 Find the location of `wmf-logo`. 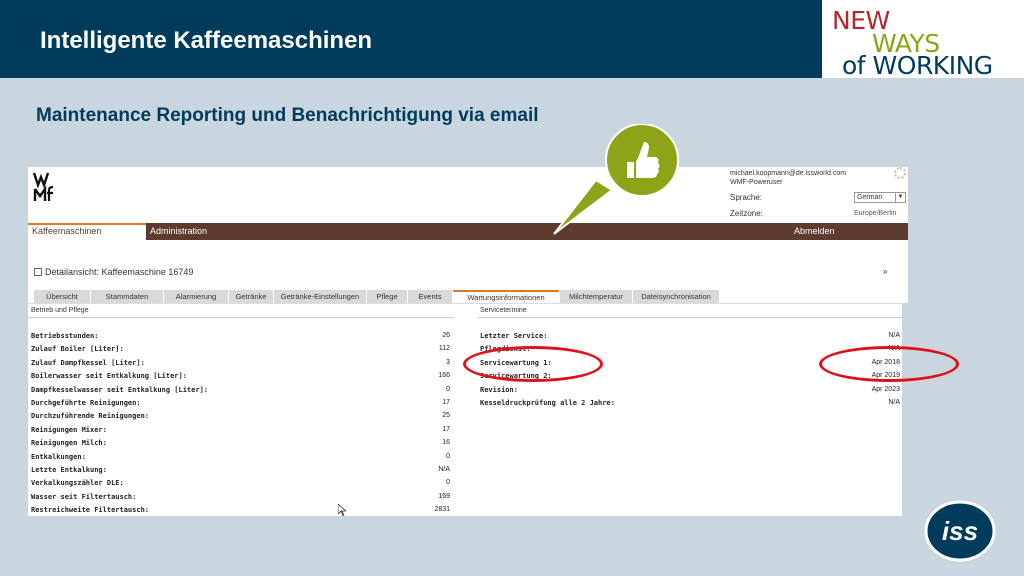

wmf-logo is located at coordinates (45, 188).